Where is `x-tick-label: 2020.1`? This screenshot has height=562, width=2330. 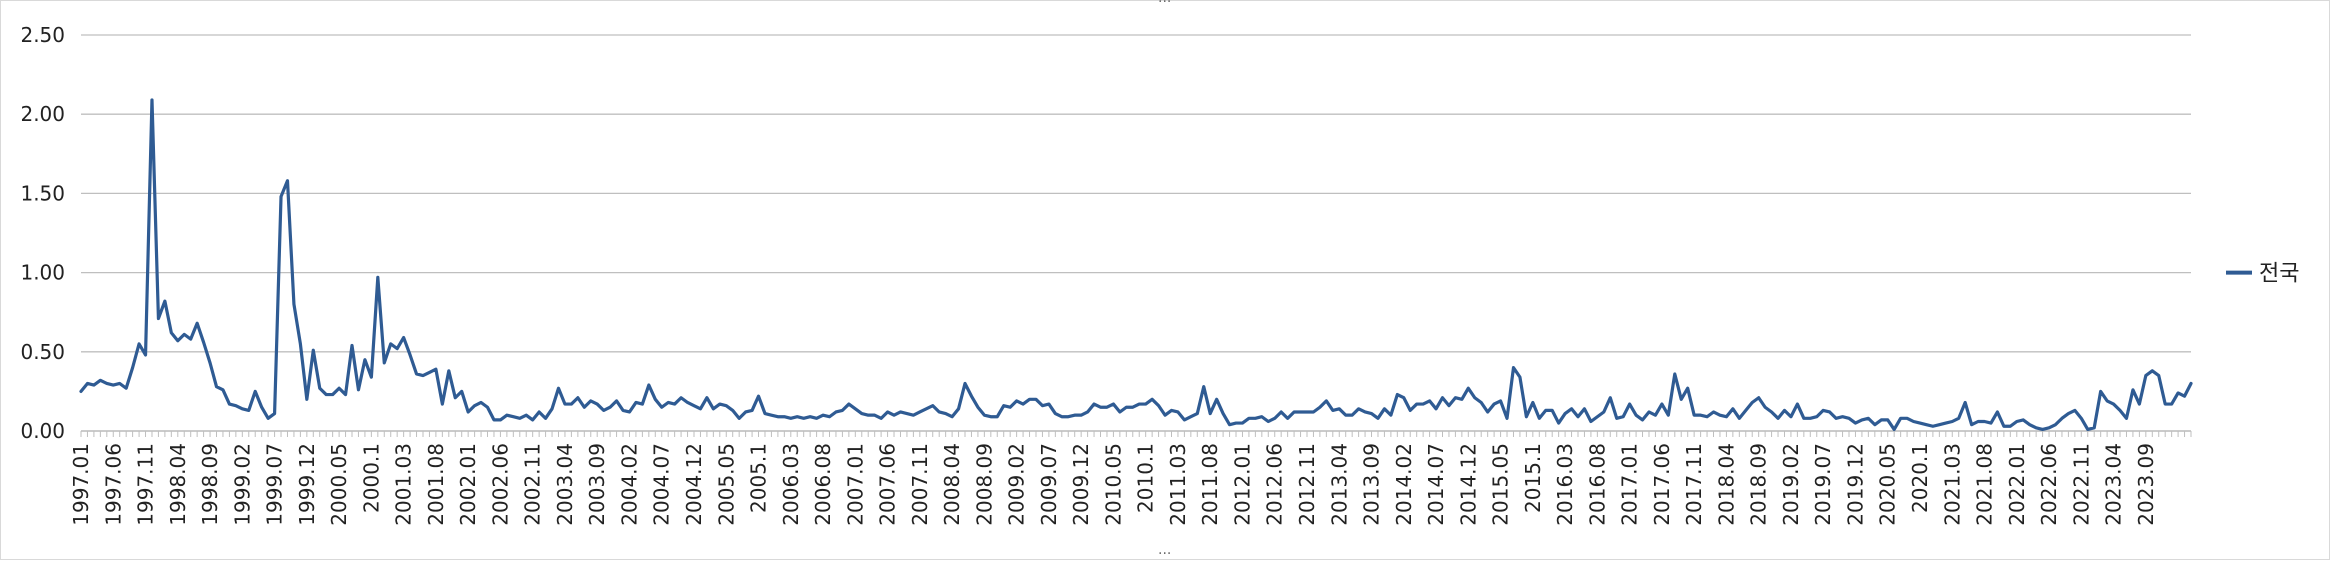 x-tick-label: 2020.1 is located at coordinates (1920, 478).